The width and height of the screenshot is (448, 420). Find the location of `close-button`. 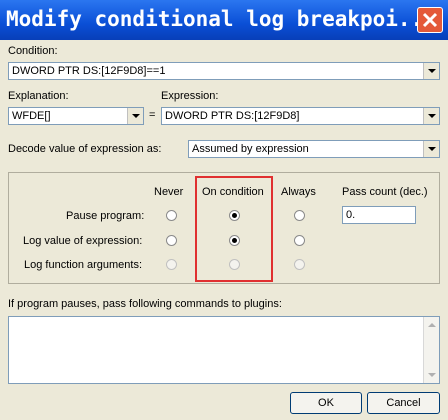

close-button is located at coordinates (430, 20).